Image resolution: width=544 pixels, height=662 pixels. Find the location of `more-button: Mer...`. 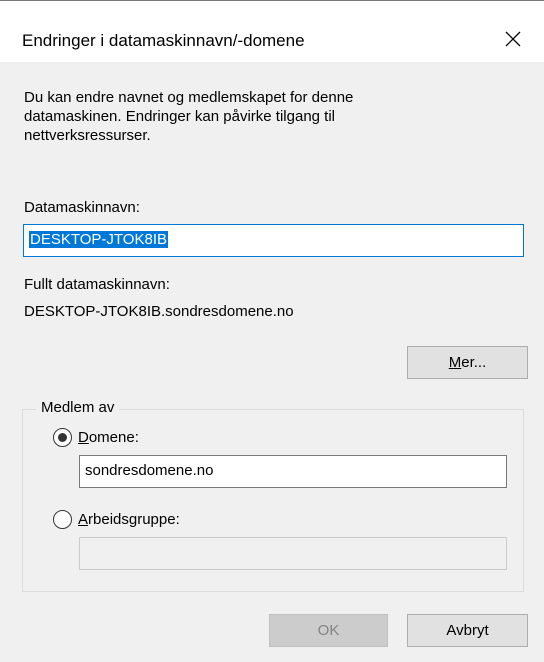

more-button: Mer... is located at coordinates (467, 362).